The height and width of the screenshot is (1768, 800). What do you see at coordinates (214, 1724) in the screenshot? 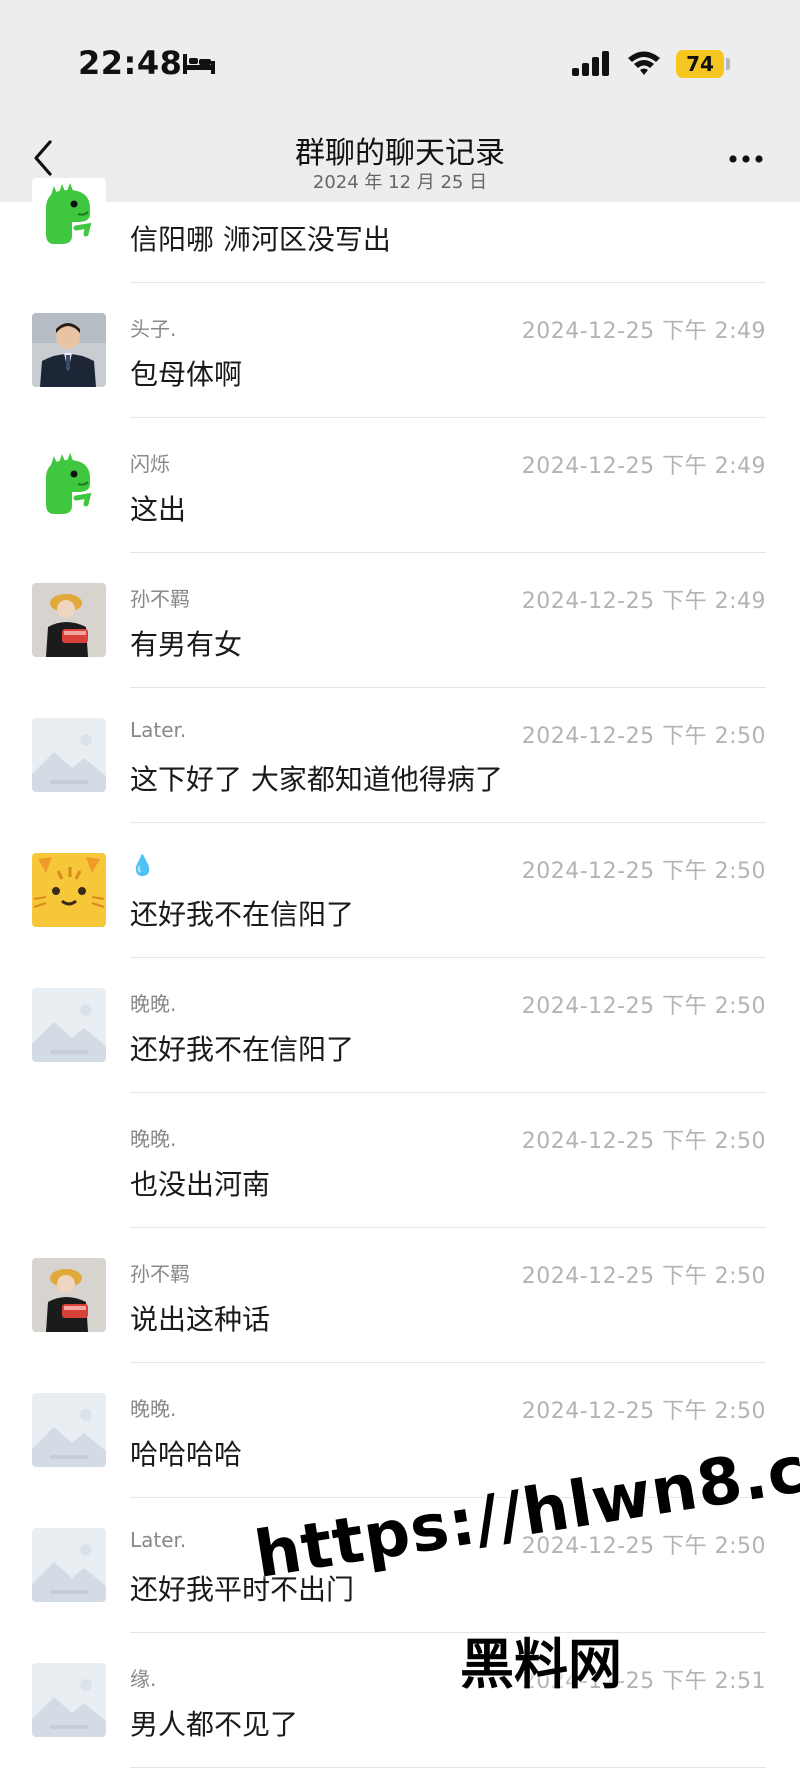
I see `message-text: 男人都不见了` at bounding box center [214, 1724].